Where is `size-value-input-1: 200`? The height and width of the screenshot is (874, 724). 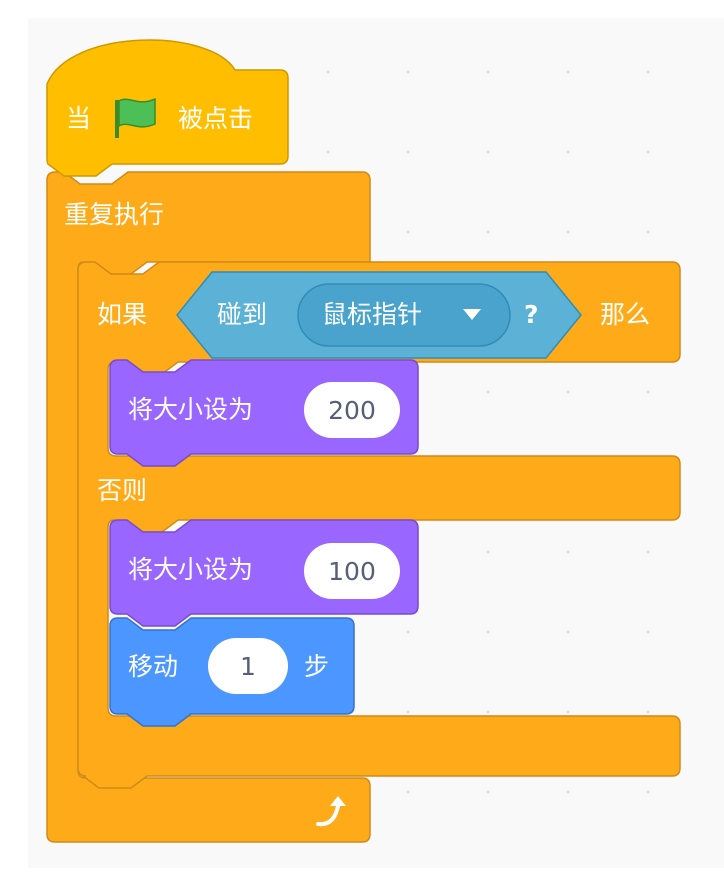 size-value-input-1: 200 is located at coordinates (352, 410).